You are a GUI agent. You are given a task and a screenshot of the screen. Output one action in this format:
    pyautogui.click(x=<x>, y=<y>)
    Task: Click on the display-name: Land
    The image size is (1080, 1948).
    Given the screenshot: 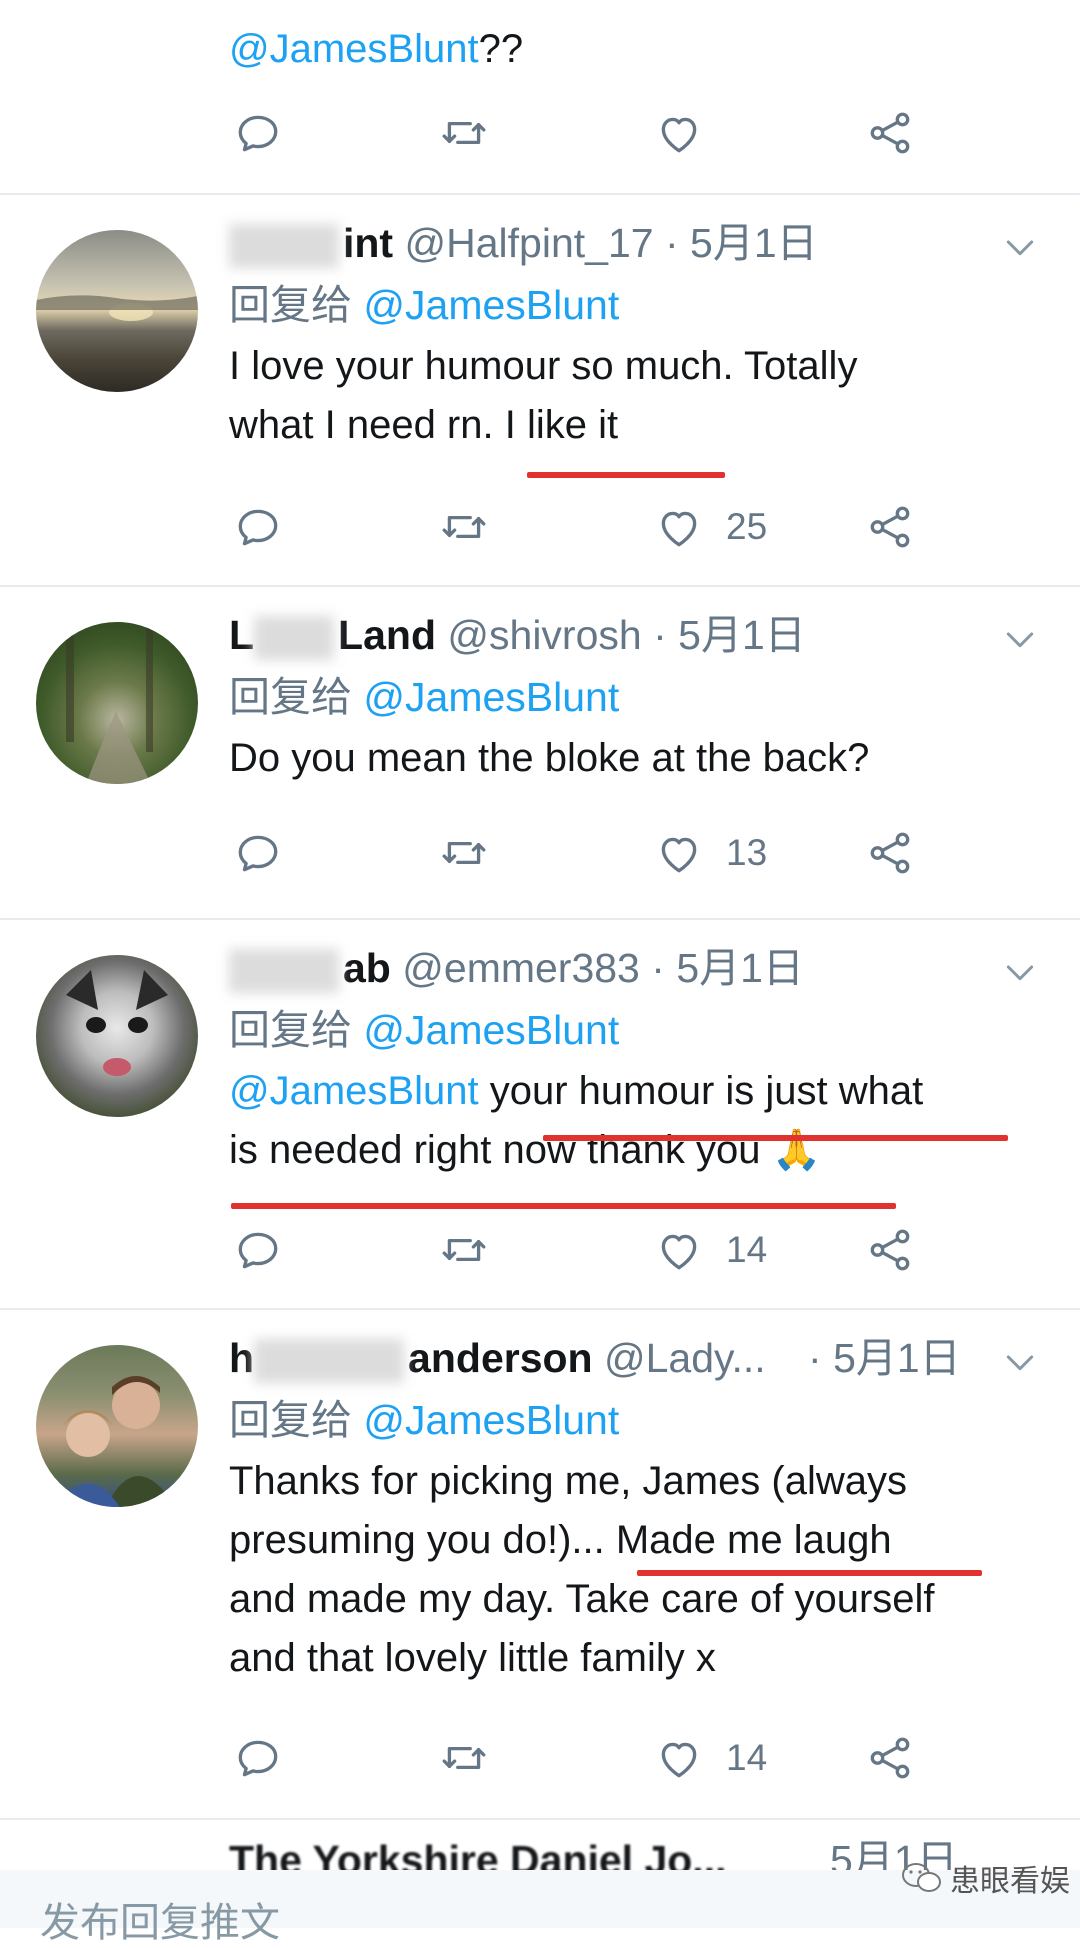 What is the action you would take?
    pyautogui.click(x=387, y=635)
    